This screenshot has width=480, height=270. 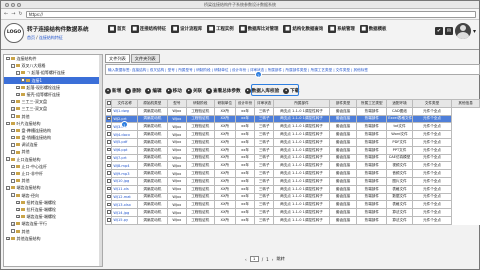 What do you see at coordinates (53, 94) in the screenshot?
I see `tree-item: + 接壳-组等螺杆连接` at bounding box center [53, 94].